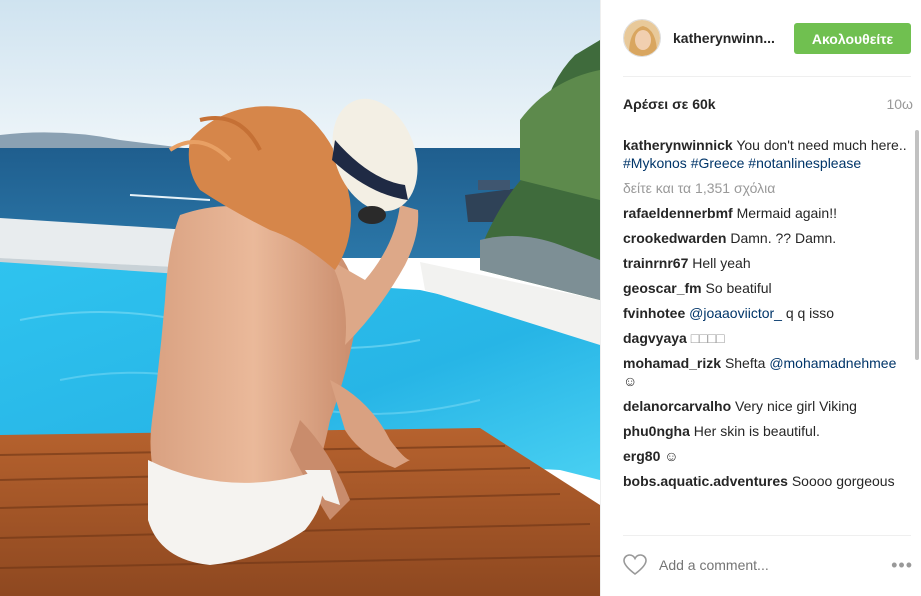 This screenshot has height=596, width=921. I want to click on comment-username: trainrnr67, so click(655, 263).